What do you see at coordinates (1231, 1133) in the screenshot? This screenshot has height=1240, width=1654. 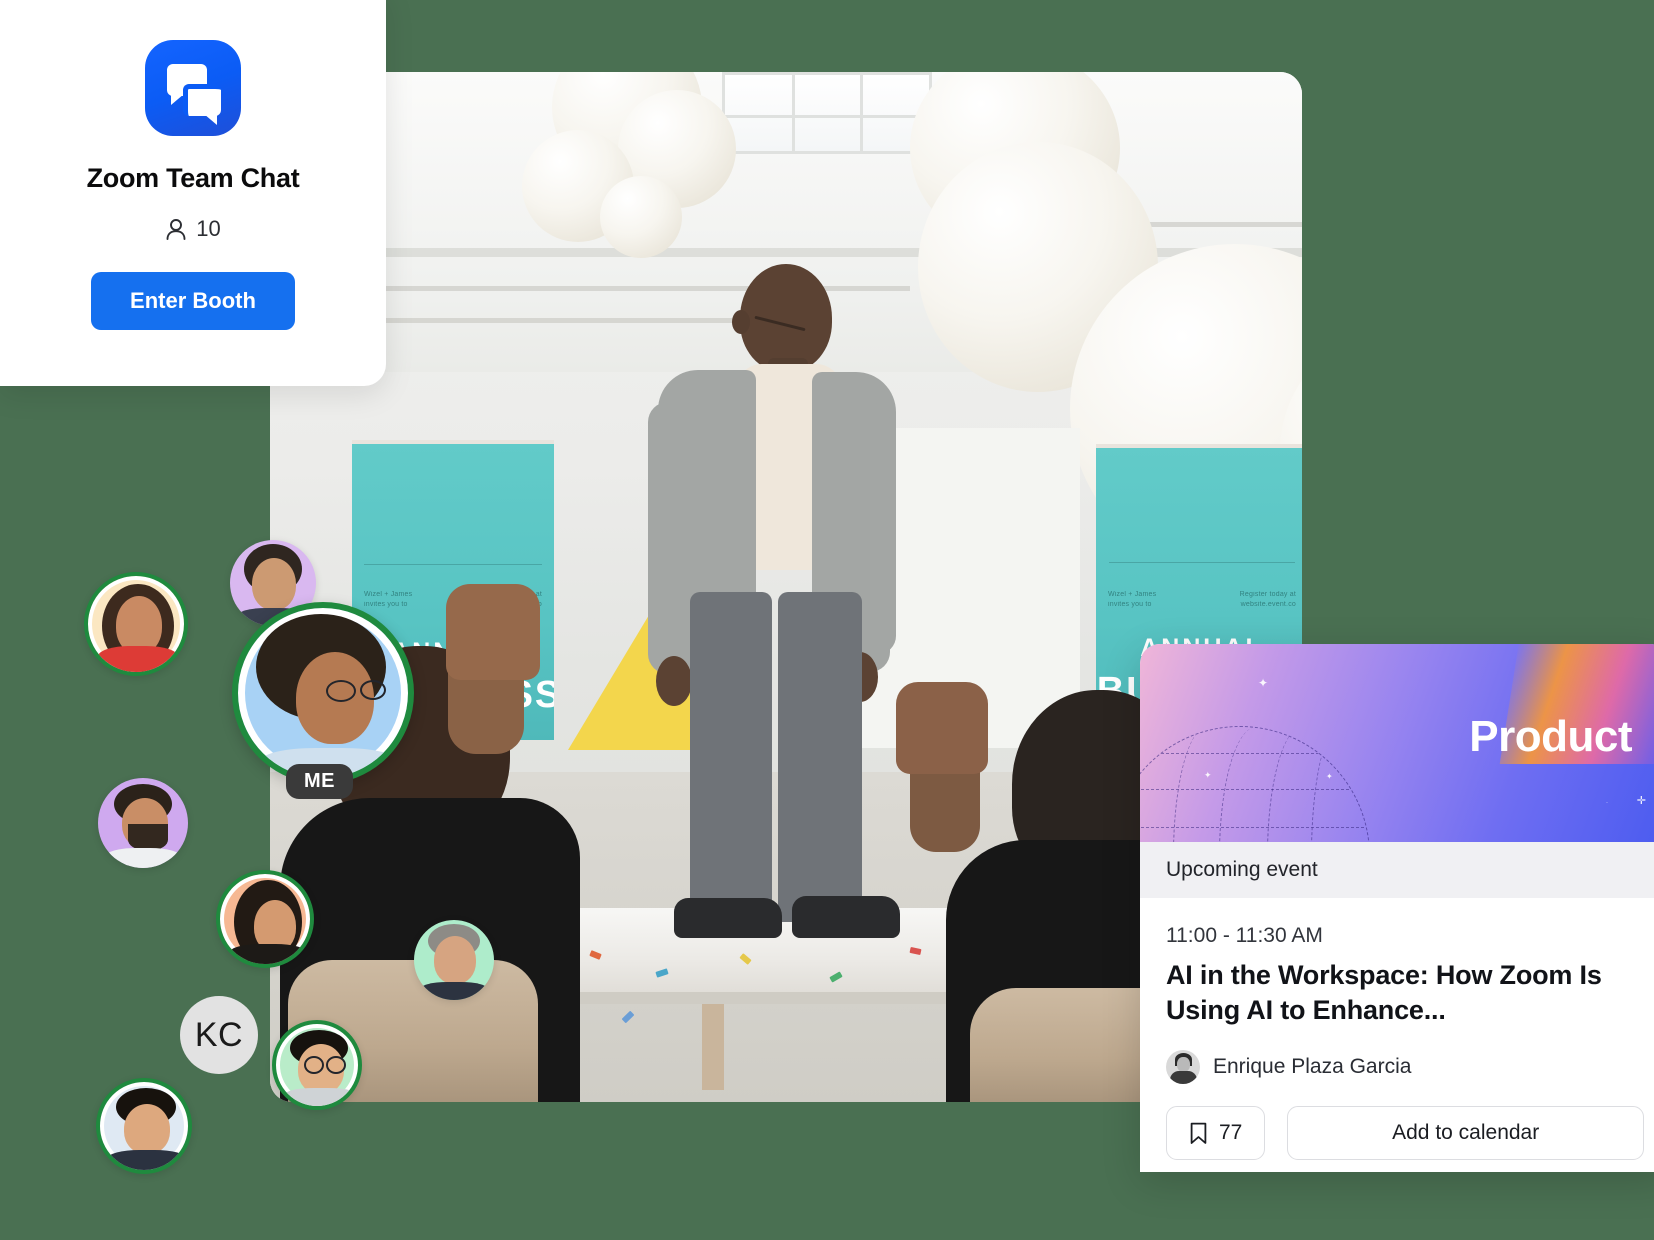 I see `bookmark-count: 77` at bounding box center [1231, 1133].